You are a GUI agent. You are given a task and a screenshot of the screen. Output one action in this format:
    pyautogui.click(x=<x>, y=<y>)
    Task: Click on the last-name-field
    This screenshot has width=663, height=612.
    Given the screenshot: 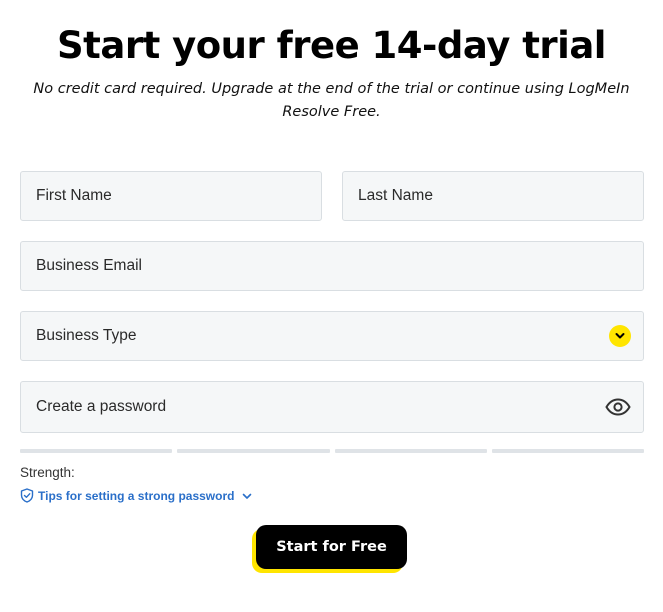 What is the action you would take?
    pyautogui.click(x=493, y=196)
    